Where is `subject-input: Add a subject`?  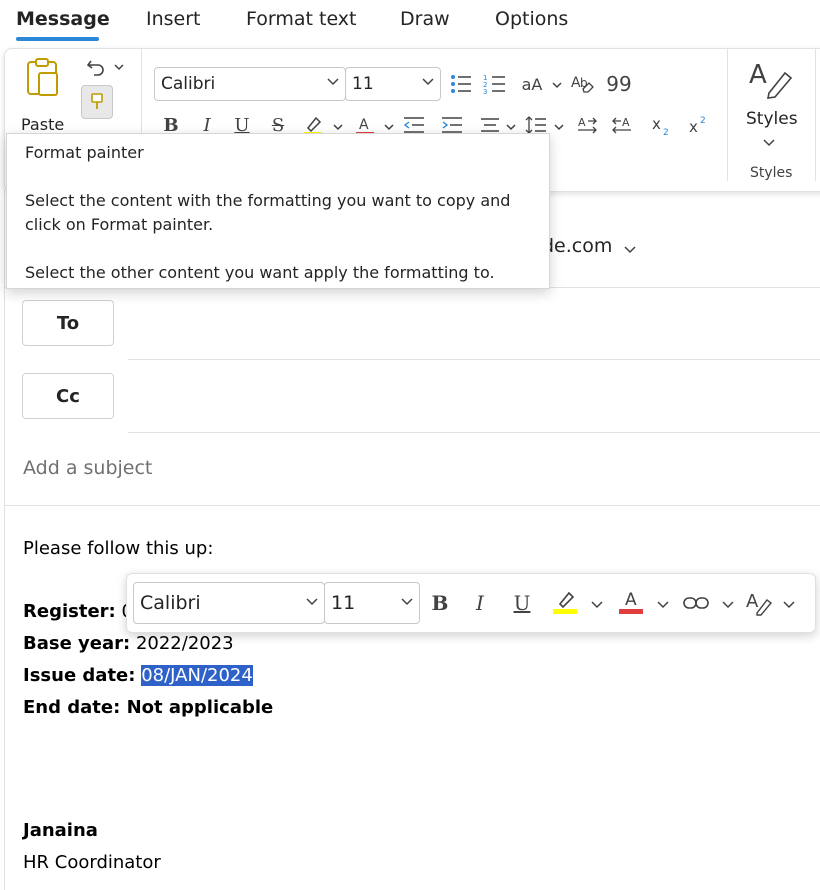
subject-input: Add a subject is located at coordinates (87, 468).